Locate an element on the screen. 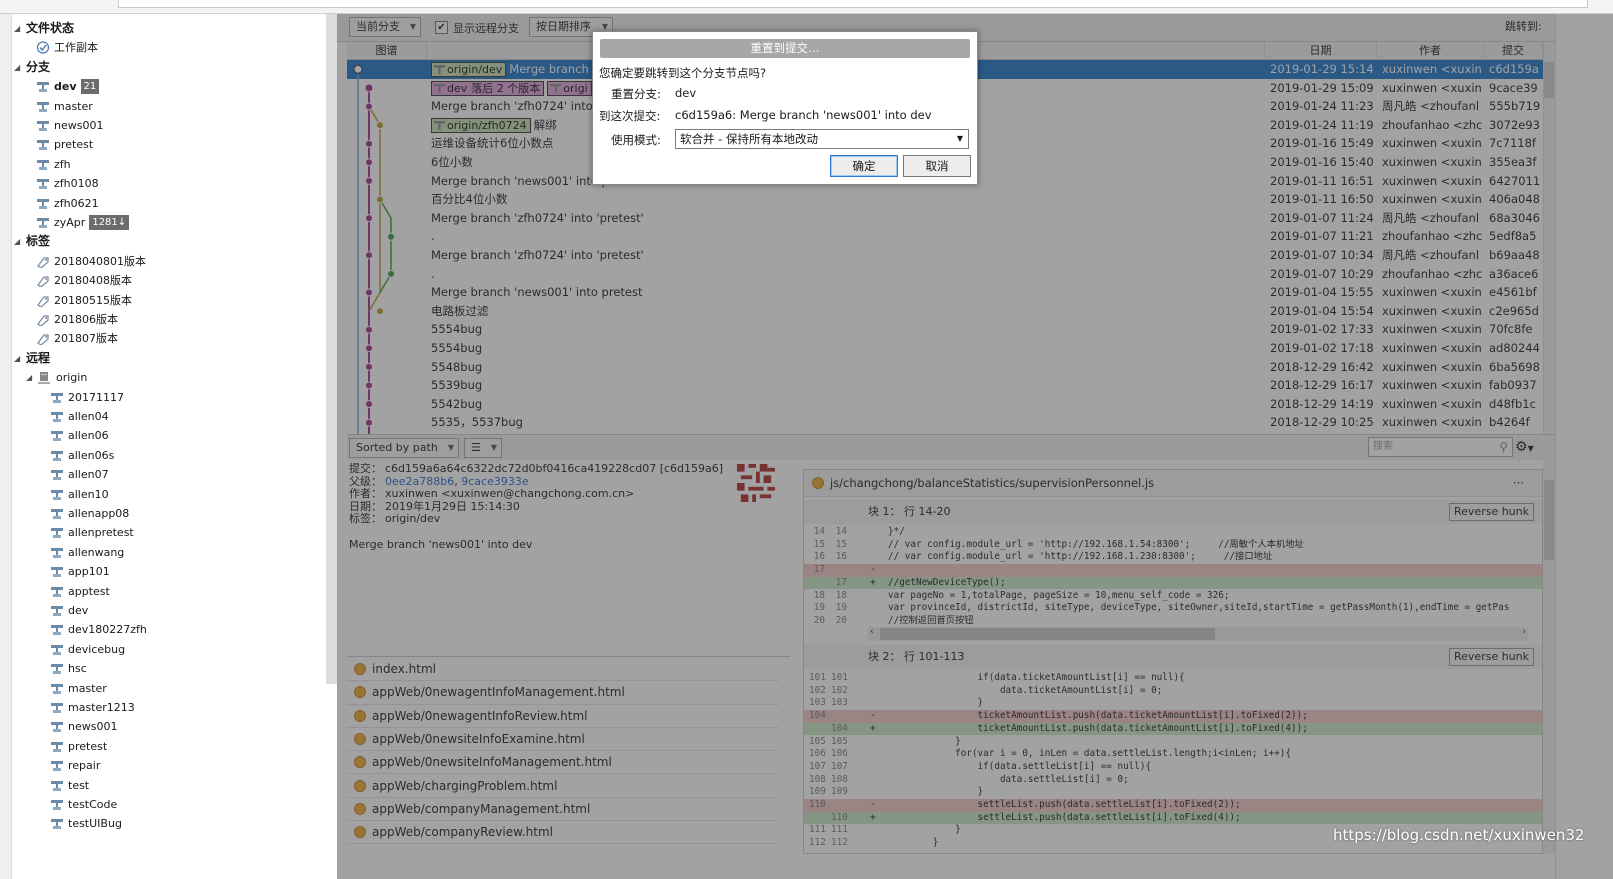 The width and height of the screenshot is (1613, 879). changed-file-row: appWeb/companyManagement.html is located at coordinates (563, 810).